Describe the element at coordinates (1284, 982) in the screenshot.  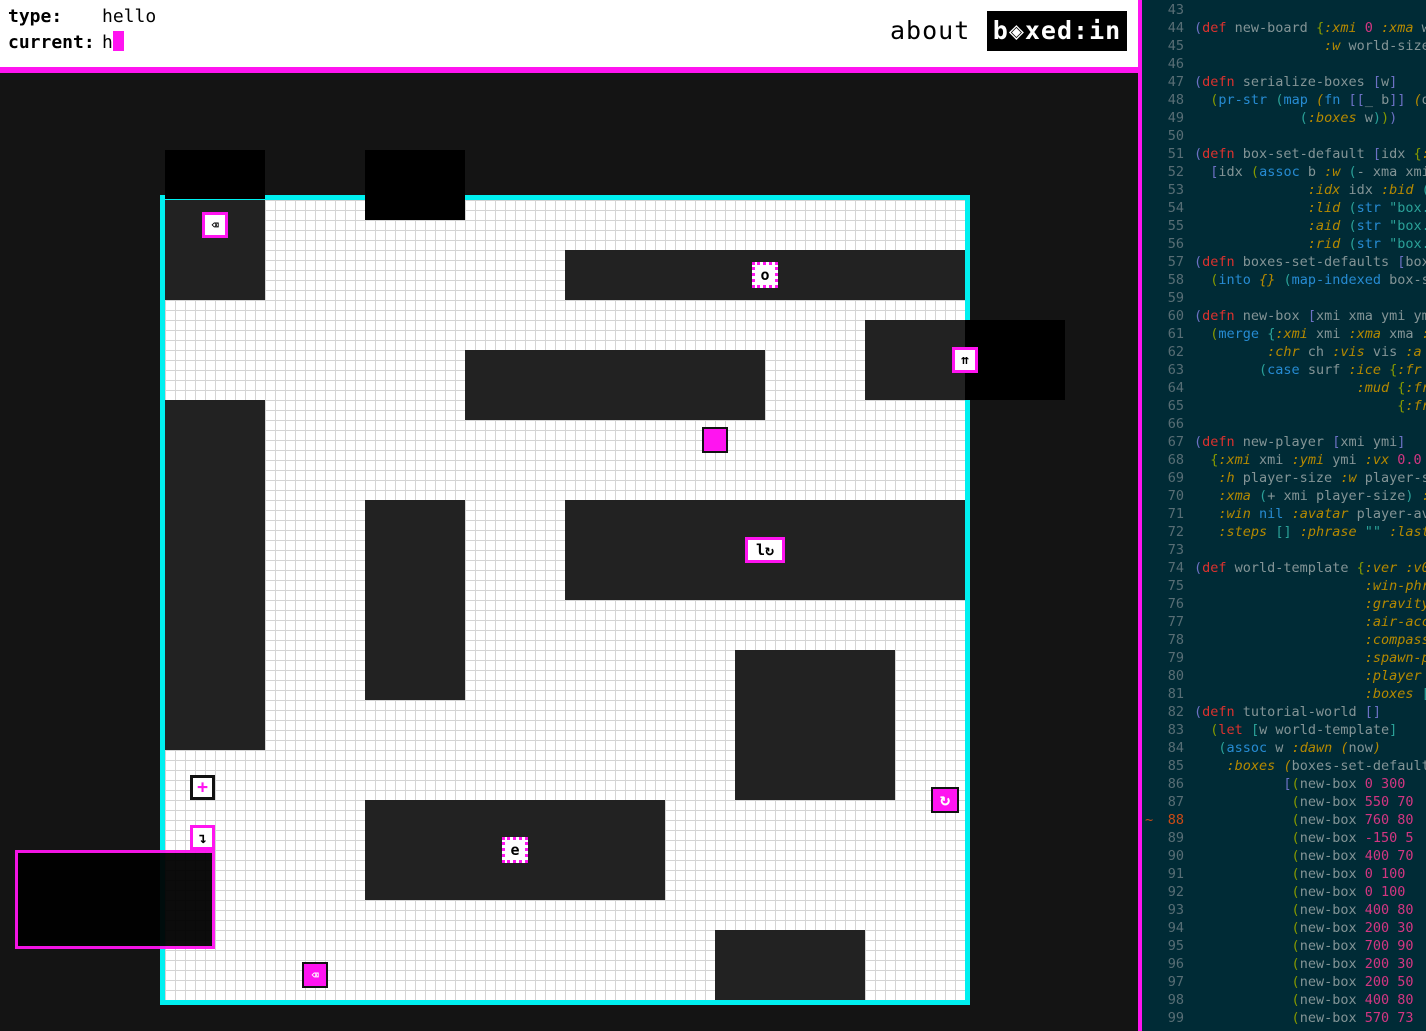
I see `code-line: 97 (new-box 200 50` at that location.